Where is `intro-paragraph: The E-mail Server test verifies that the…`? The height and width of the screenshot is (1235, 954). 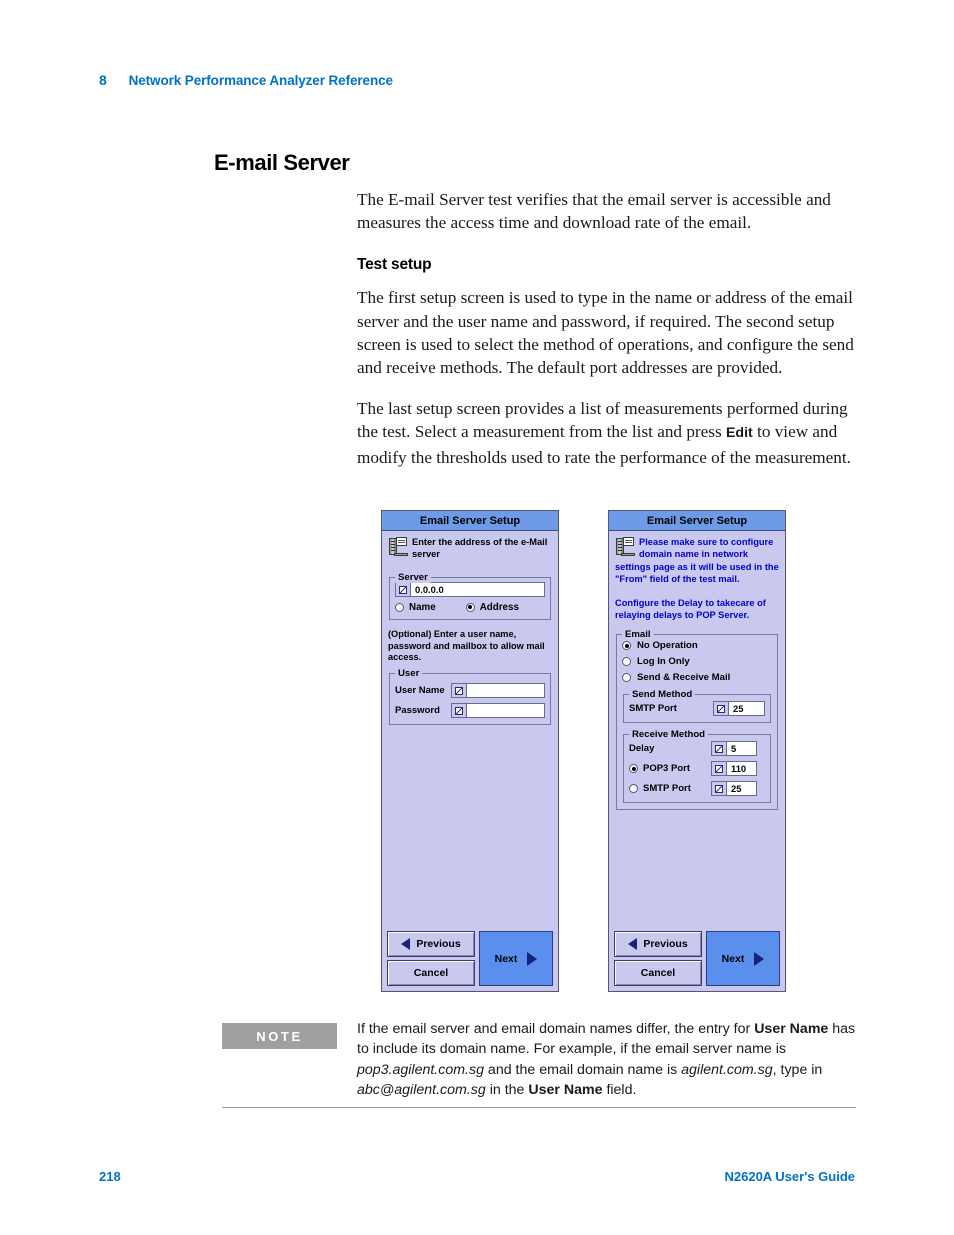
intro-paragraph: The E-mail Server test verifies that the… is located at coordinates (594, 211).